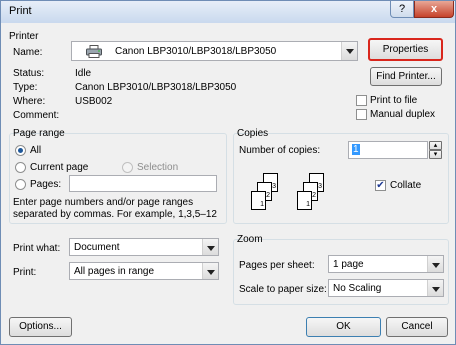 This screenshot has width=456, height=345. What do you see at coordinates (357, 288) in the screenshot?
I see `scale-to-paper-size-value: No Scaling` at bounding box center [357, 288].